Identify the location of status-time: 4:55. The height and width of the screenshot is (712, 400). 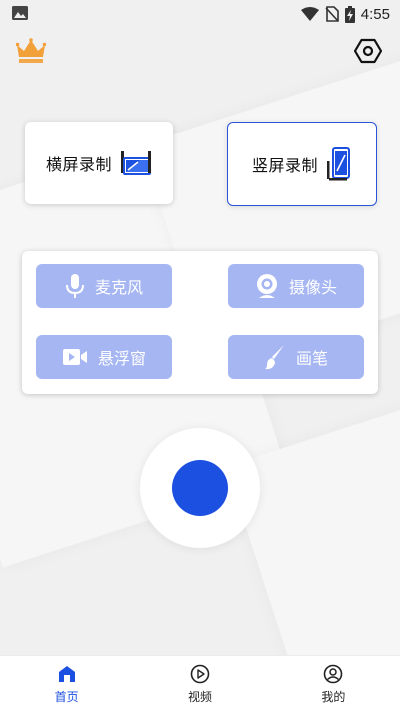
(375, 14).